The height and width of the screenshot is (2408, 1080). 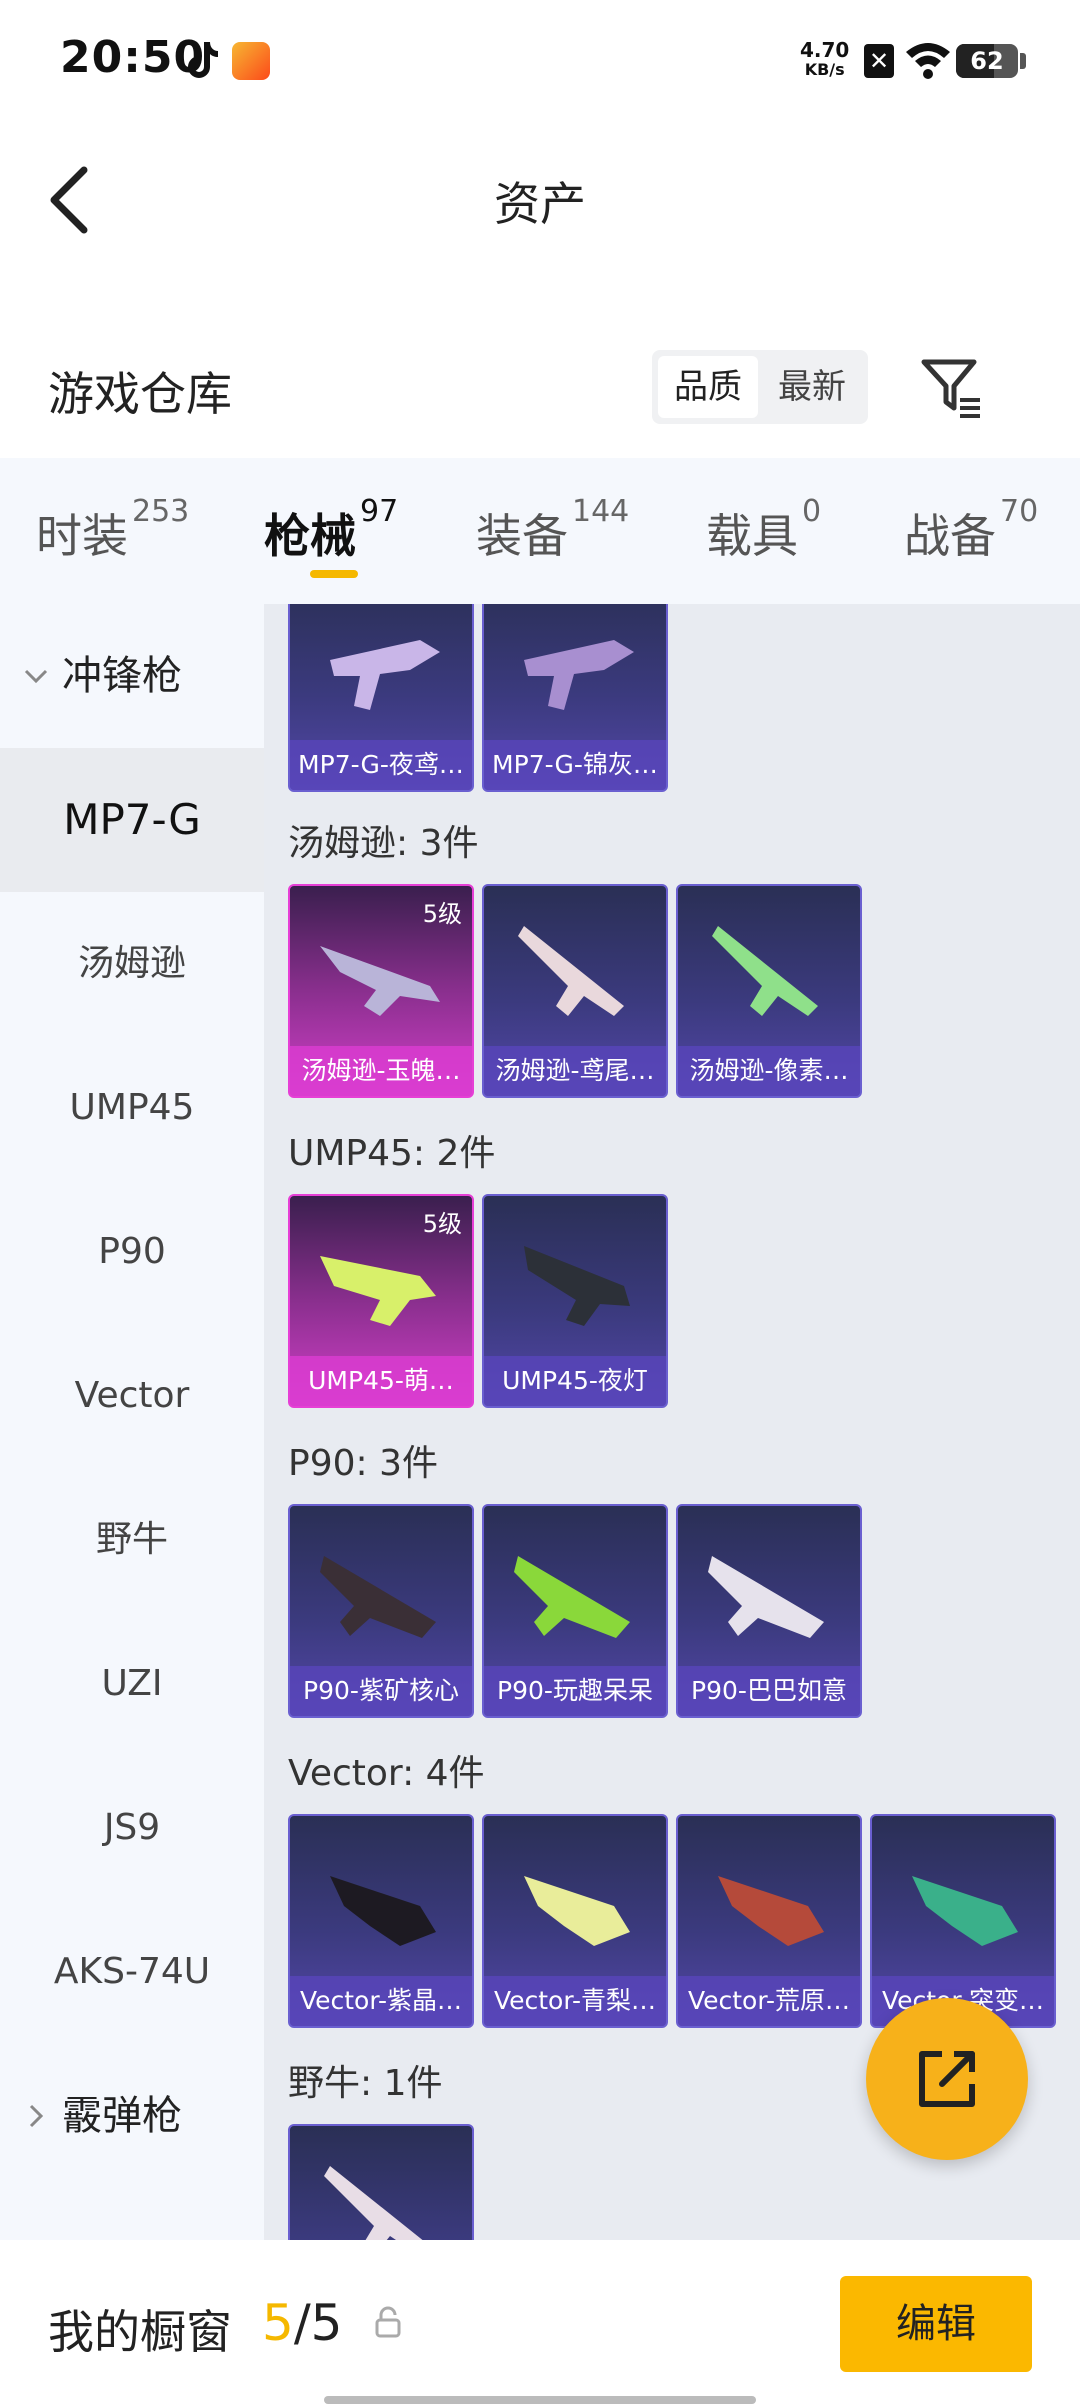 I want to click on category-tabs: 时装 253 枪械 97 装备 144 载具 0 战备 70, so click(x=540, y=531).